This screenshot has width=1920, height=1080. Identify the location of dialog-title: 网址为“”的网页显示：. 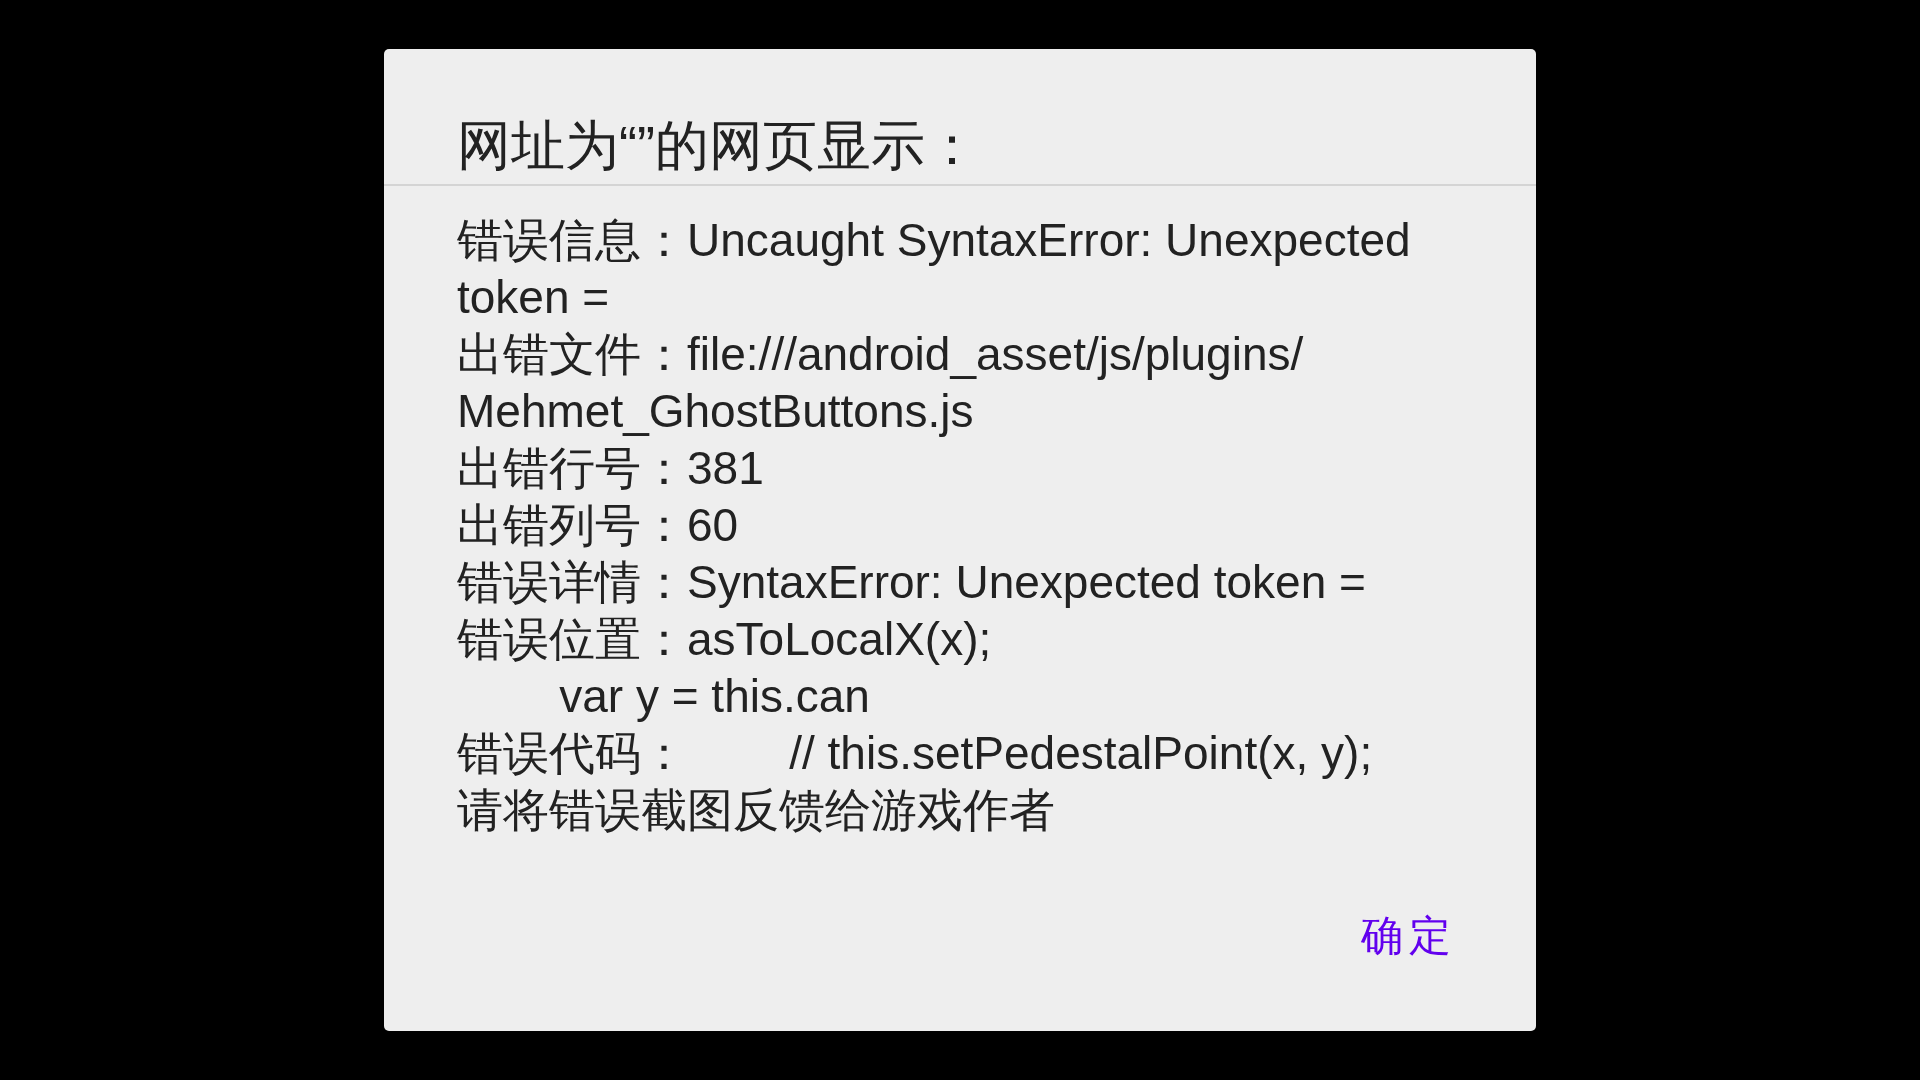
(718, 145).